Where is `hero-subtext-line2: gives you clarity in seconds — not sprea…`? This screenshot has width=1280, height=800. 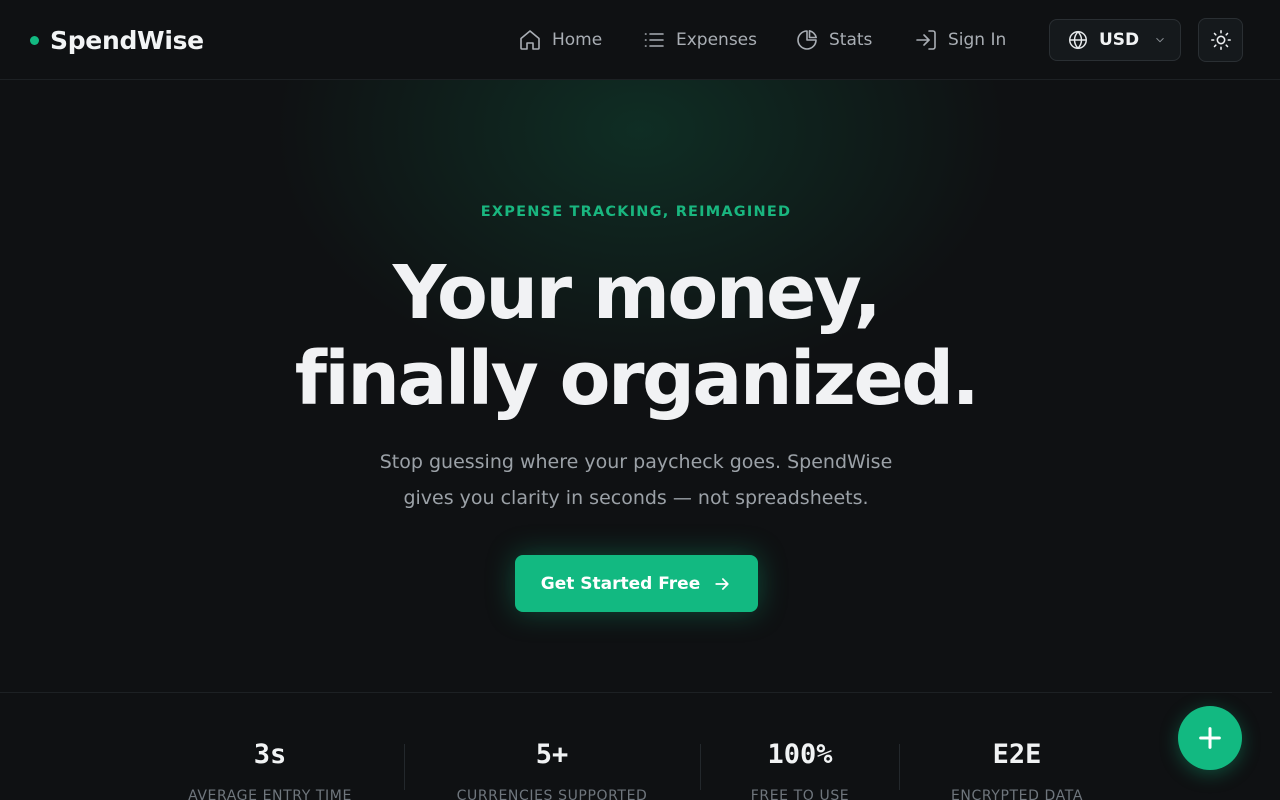
hero-subtext-line2: gives you clarity in seconds — not sprea… is located at coordinates (636, 498).